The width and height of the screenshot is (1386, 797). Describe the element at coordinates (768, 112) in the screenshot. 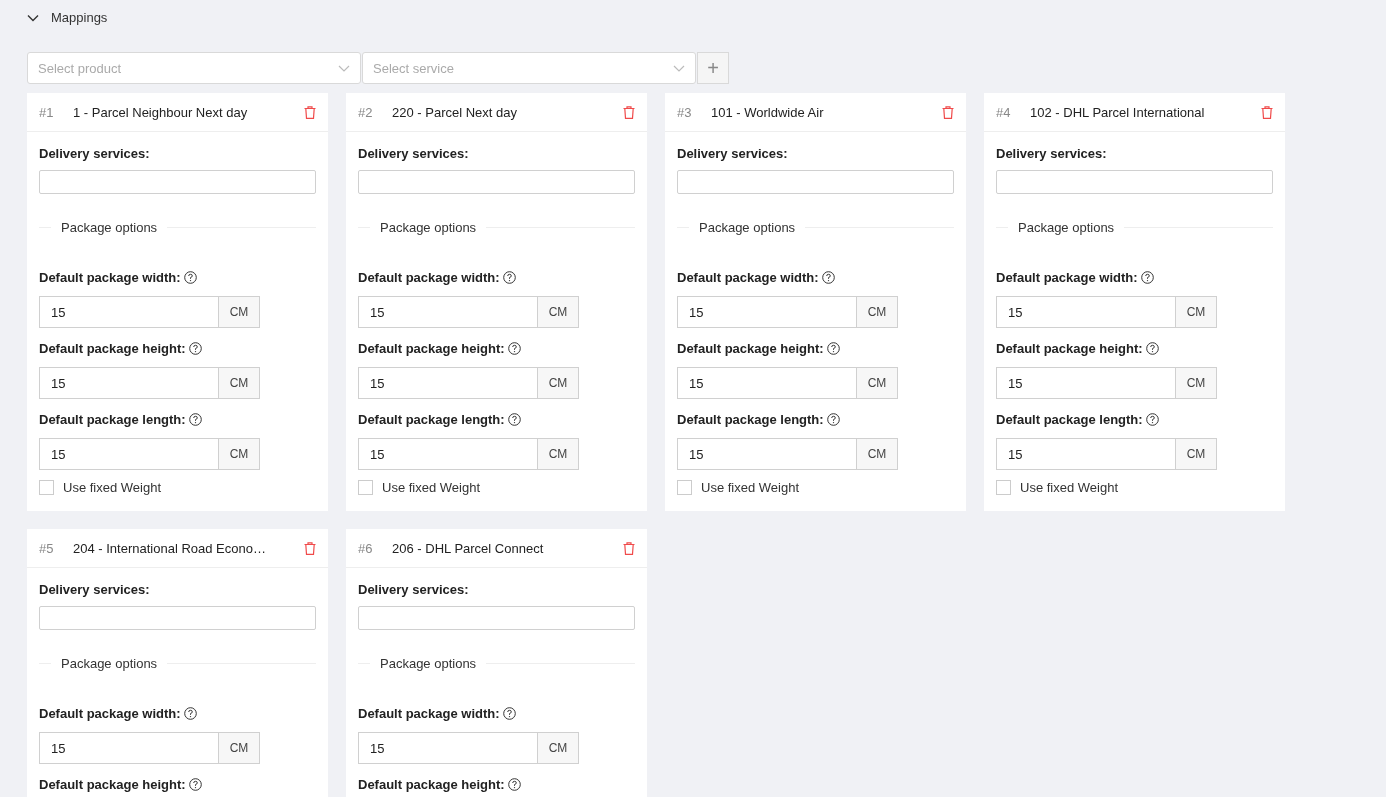

I see `card-title: 101 - Worldwide Air` at that location.